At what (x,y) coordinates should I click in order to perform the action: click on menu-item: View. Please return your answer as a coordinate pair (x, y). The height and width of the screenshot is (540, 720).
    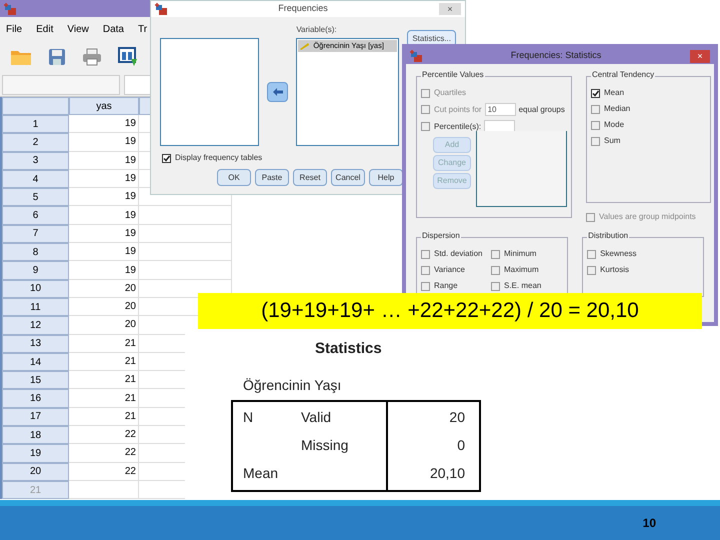
    Looking at the image, I should click on (78, 29).